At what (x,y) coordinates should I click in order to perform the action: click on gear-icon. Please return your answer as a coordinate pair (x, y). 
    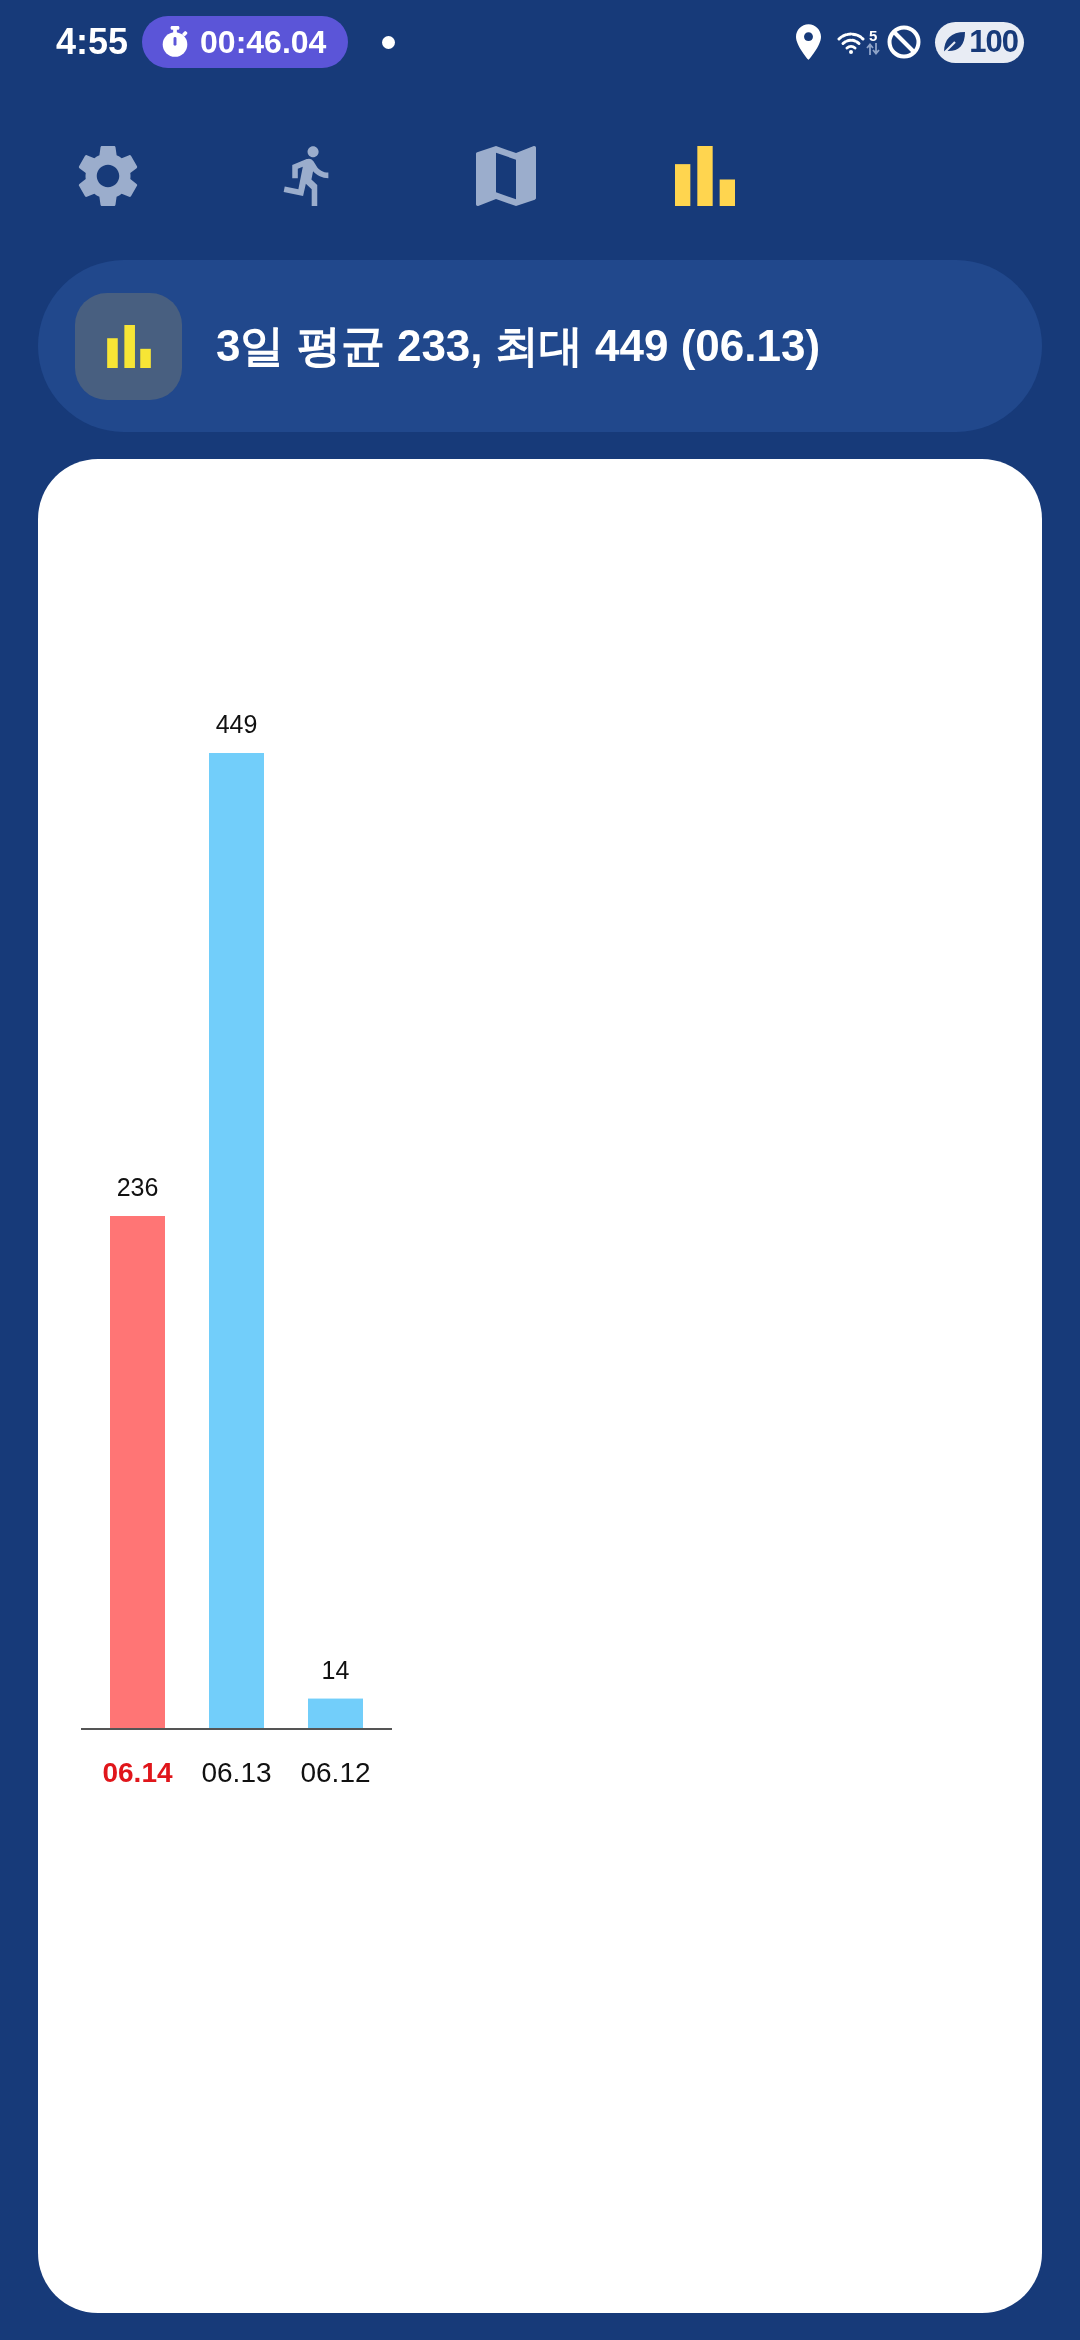
    Looking at the image, I should click on (108, 176).